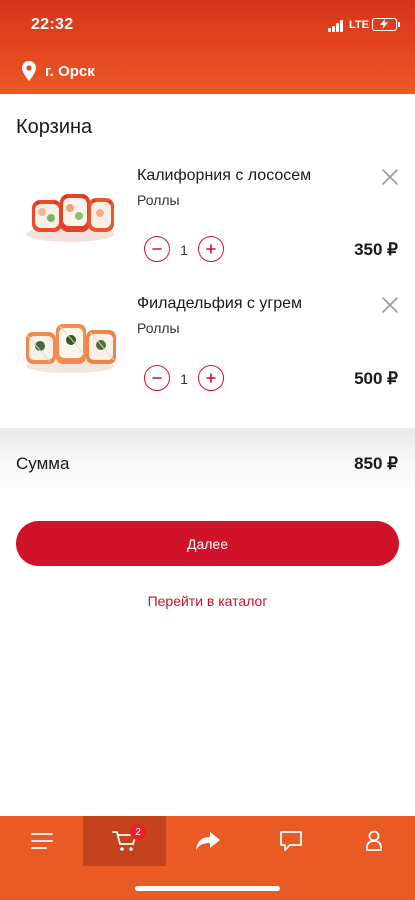  Describe the element at coordinates (359, 25) in the screenshot. I see `network-label: LTE` at that location.